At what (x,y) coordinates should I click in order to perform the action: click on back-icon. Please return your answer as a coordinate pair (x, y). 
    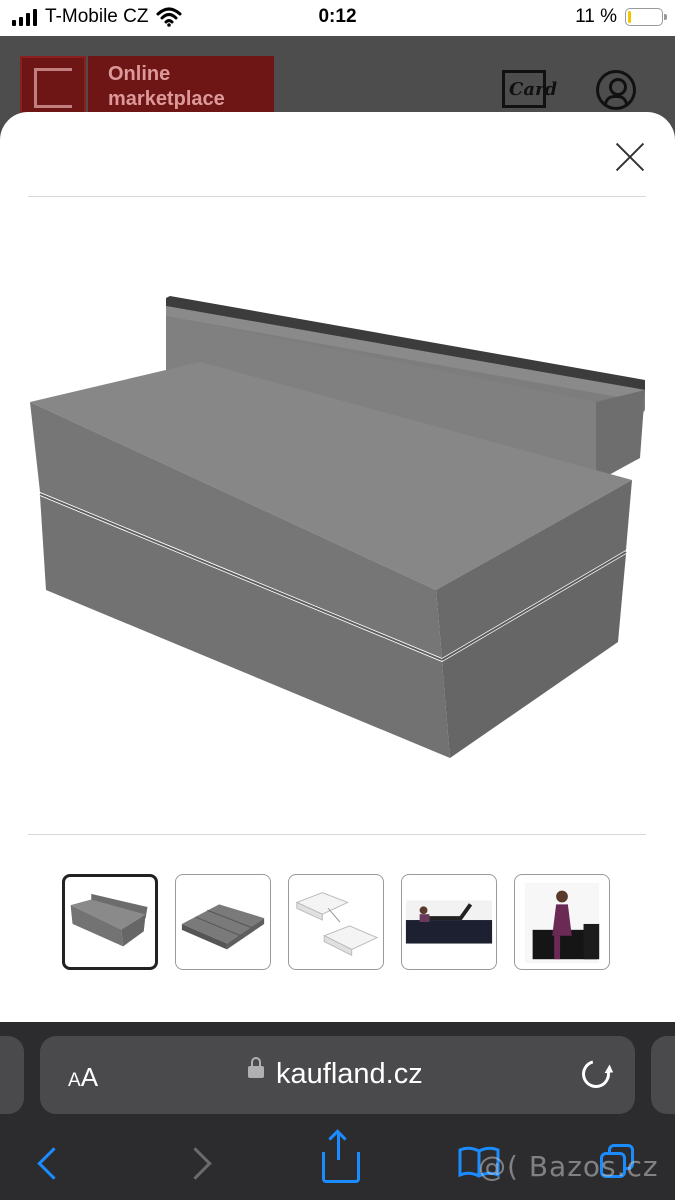
    Looking at the image, I should click on (53, 1163).